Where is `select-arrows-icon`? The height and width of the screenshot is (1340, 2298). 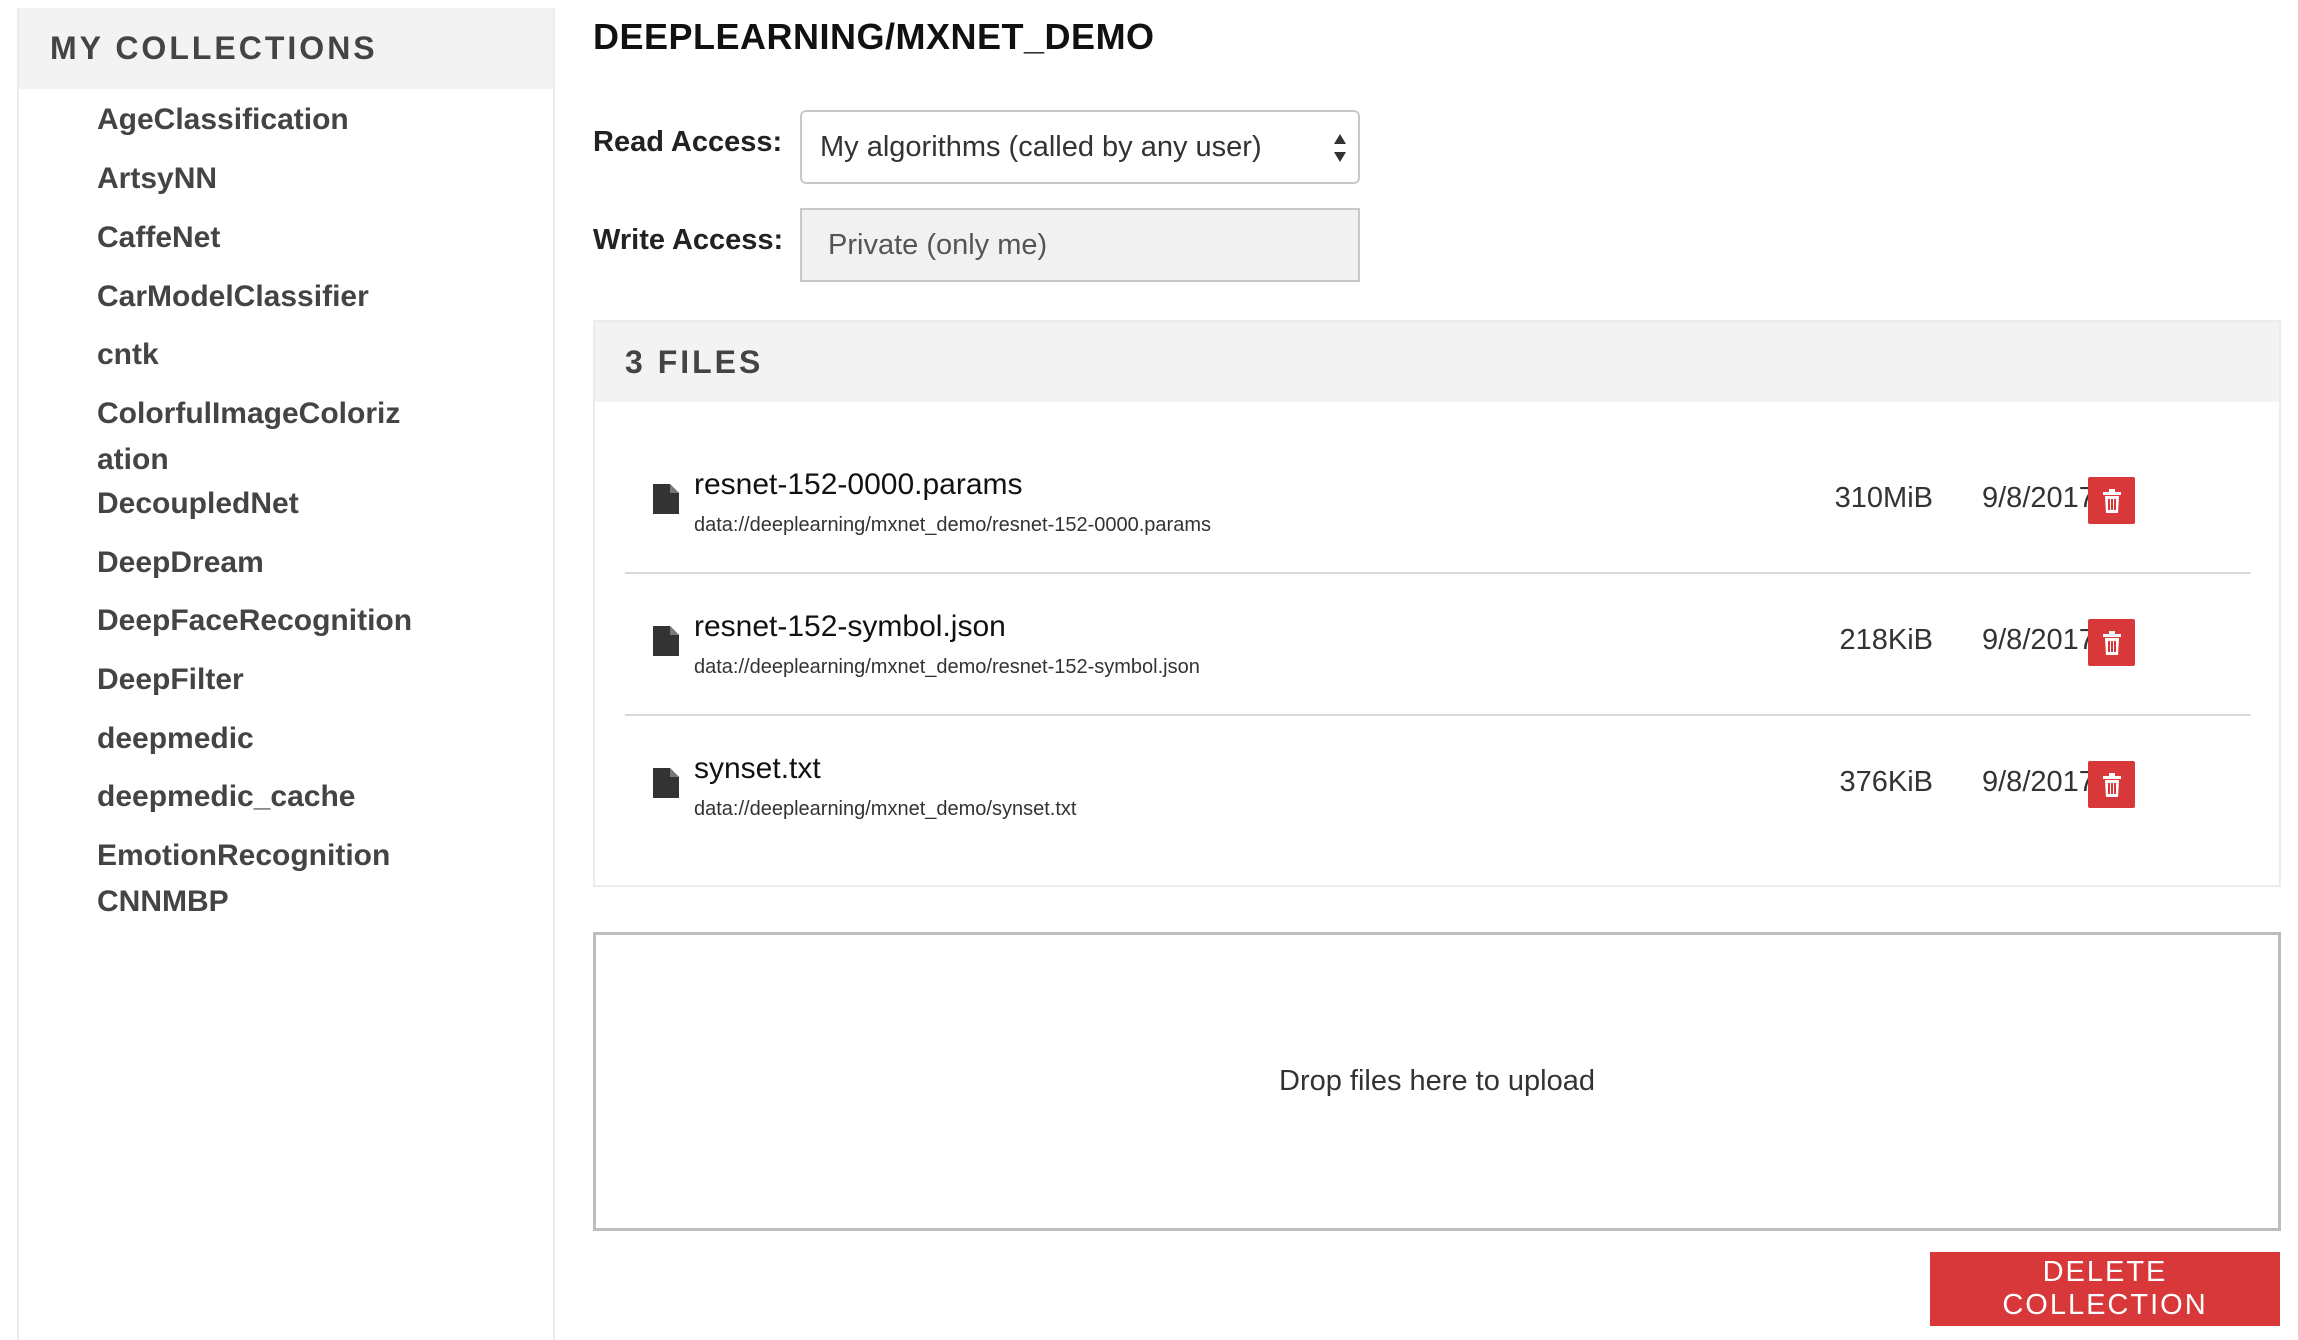
select-arrows-icon is located at coordinates (1340, 148).